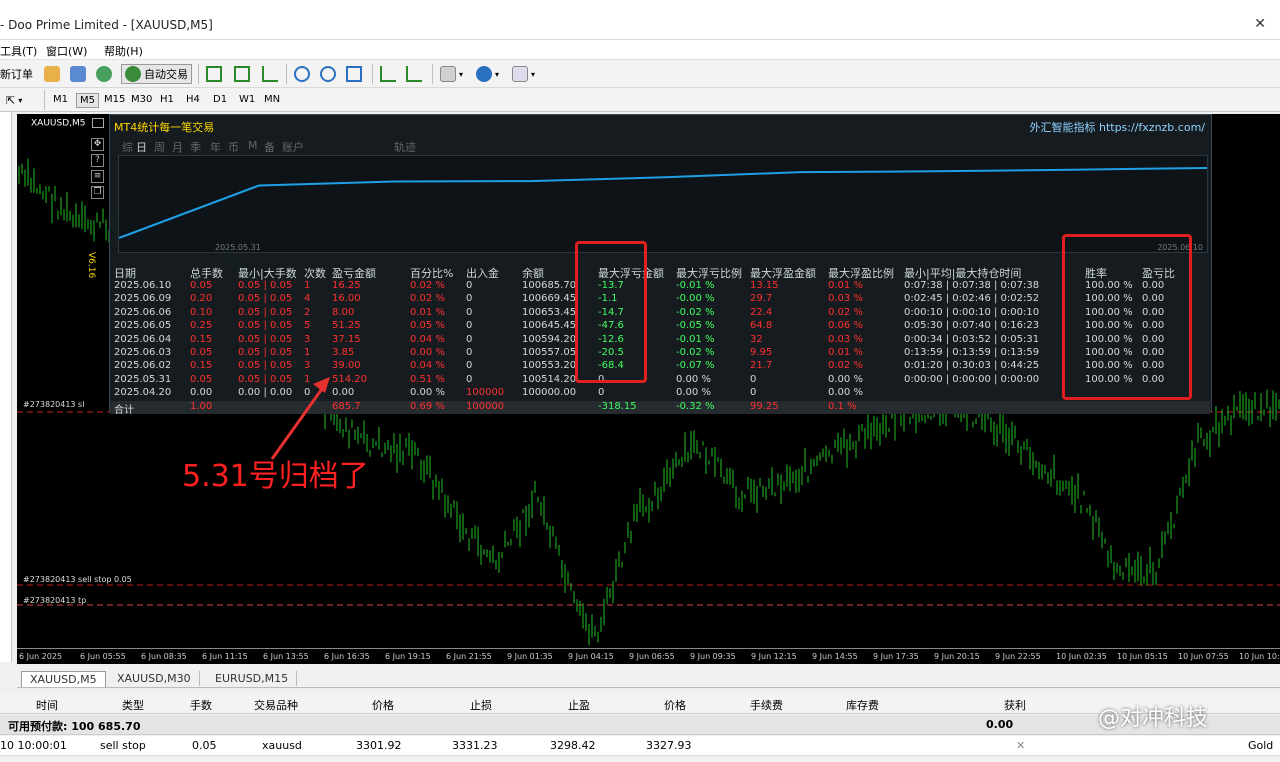 The width and height of the screenshot is (1280, 762). What do you see at coordinates (579, 705) in the screenshot?
I see `col-tp: 止盈` at bounding box center [579, 705].